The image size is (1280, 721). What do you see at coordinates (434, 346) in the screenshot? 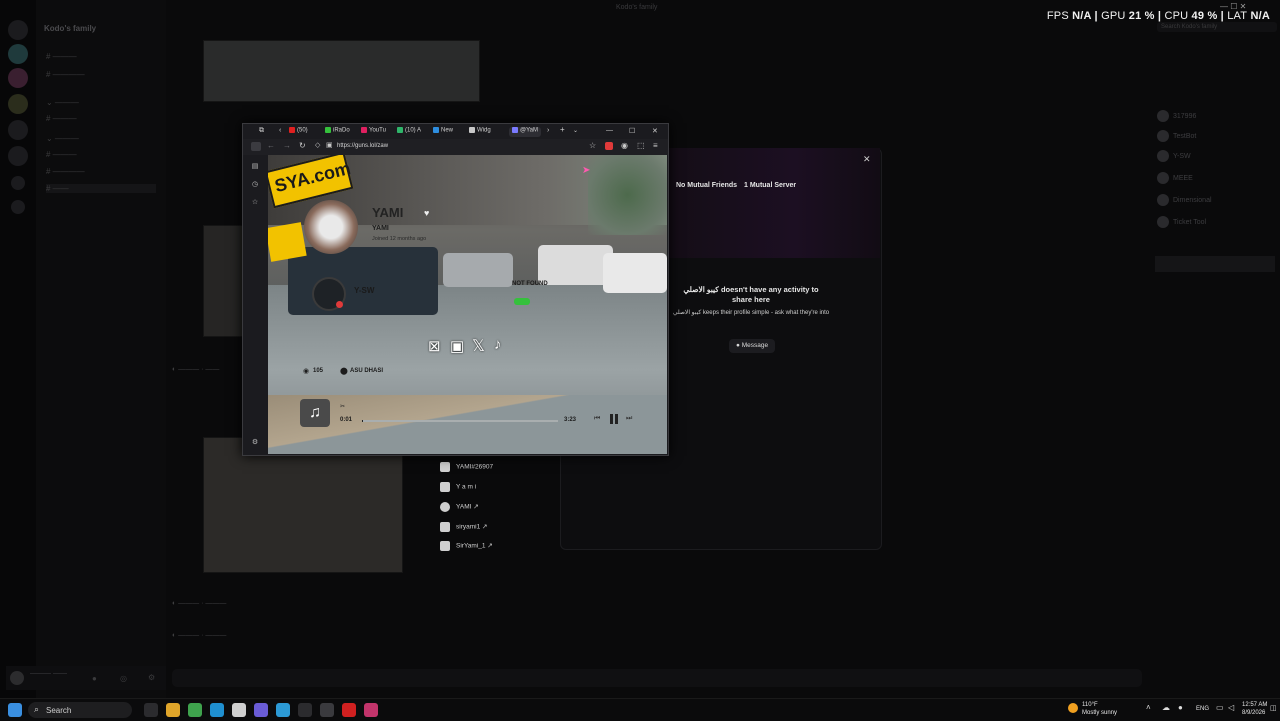
I see `kick-icon: ⊠` at bounding box center [434, 346].